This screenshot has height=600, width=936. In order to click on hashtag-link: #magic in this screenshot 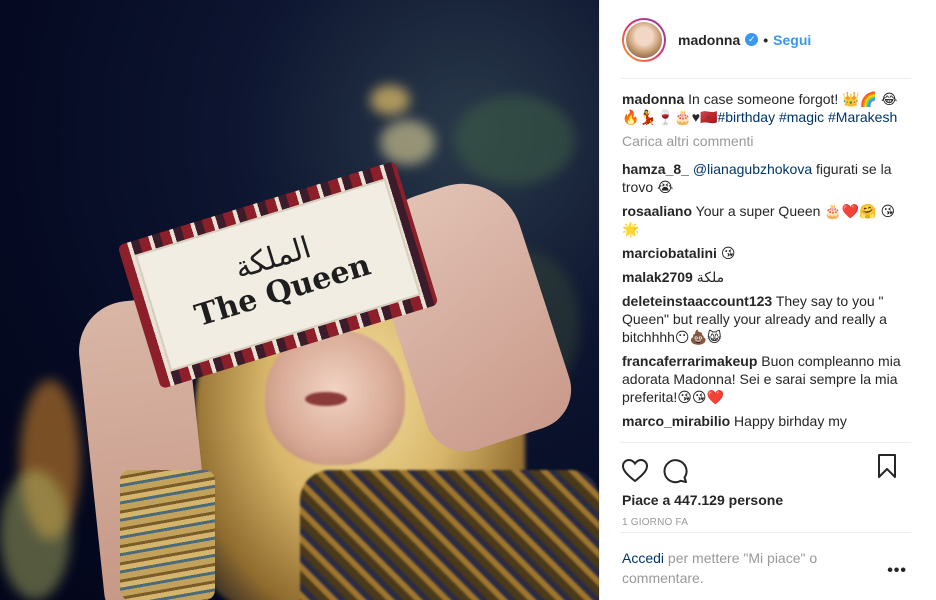, I will do `click(801, 117)`.